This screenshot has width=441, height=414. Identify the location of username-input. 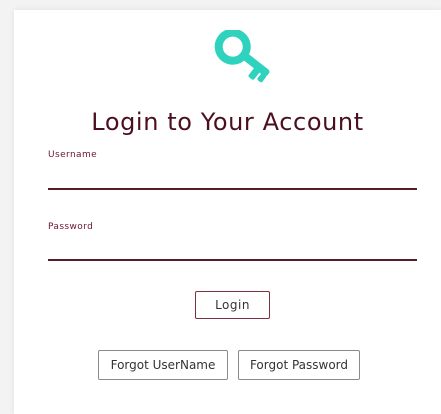
(232, 178).